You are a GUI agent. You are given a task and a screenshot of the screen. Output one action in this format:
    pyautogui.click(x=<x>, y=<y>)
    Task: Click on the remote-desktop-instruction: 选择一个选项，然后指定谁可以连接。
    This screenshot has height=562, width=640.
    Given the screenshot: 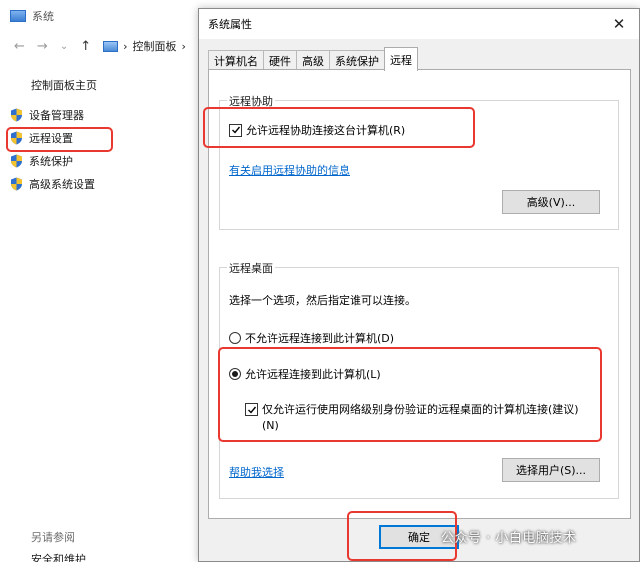 What is the action you would take?
    pyautogui.click(x=322, y=300)
    